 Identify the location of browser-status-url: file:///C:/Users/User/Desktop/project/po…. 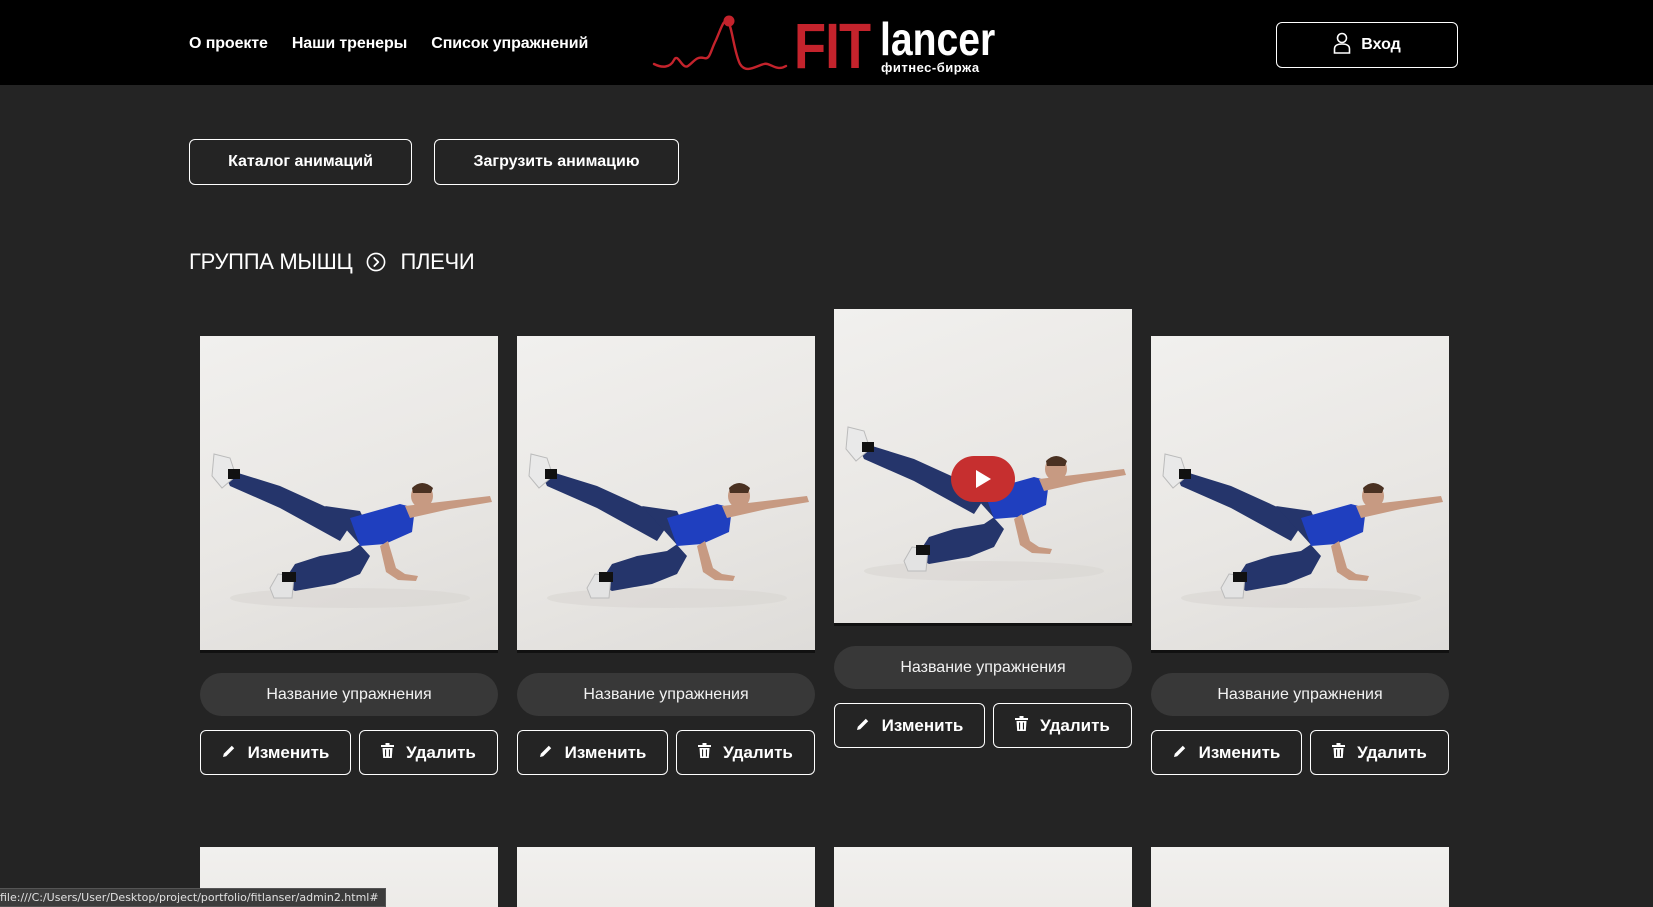
(193, 897).